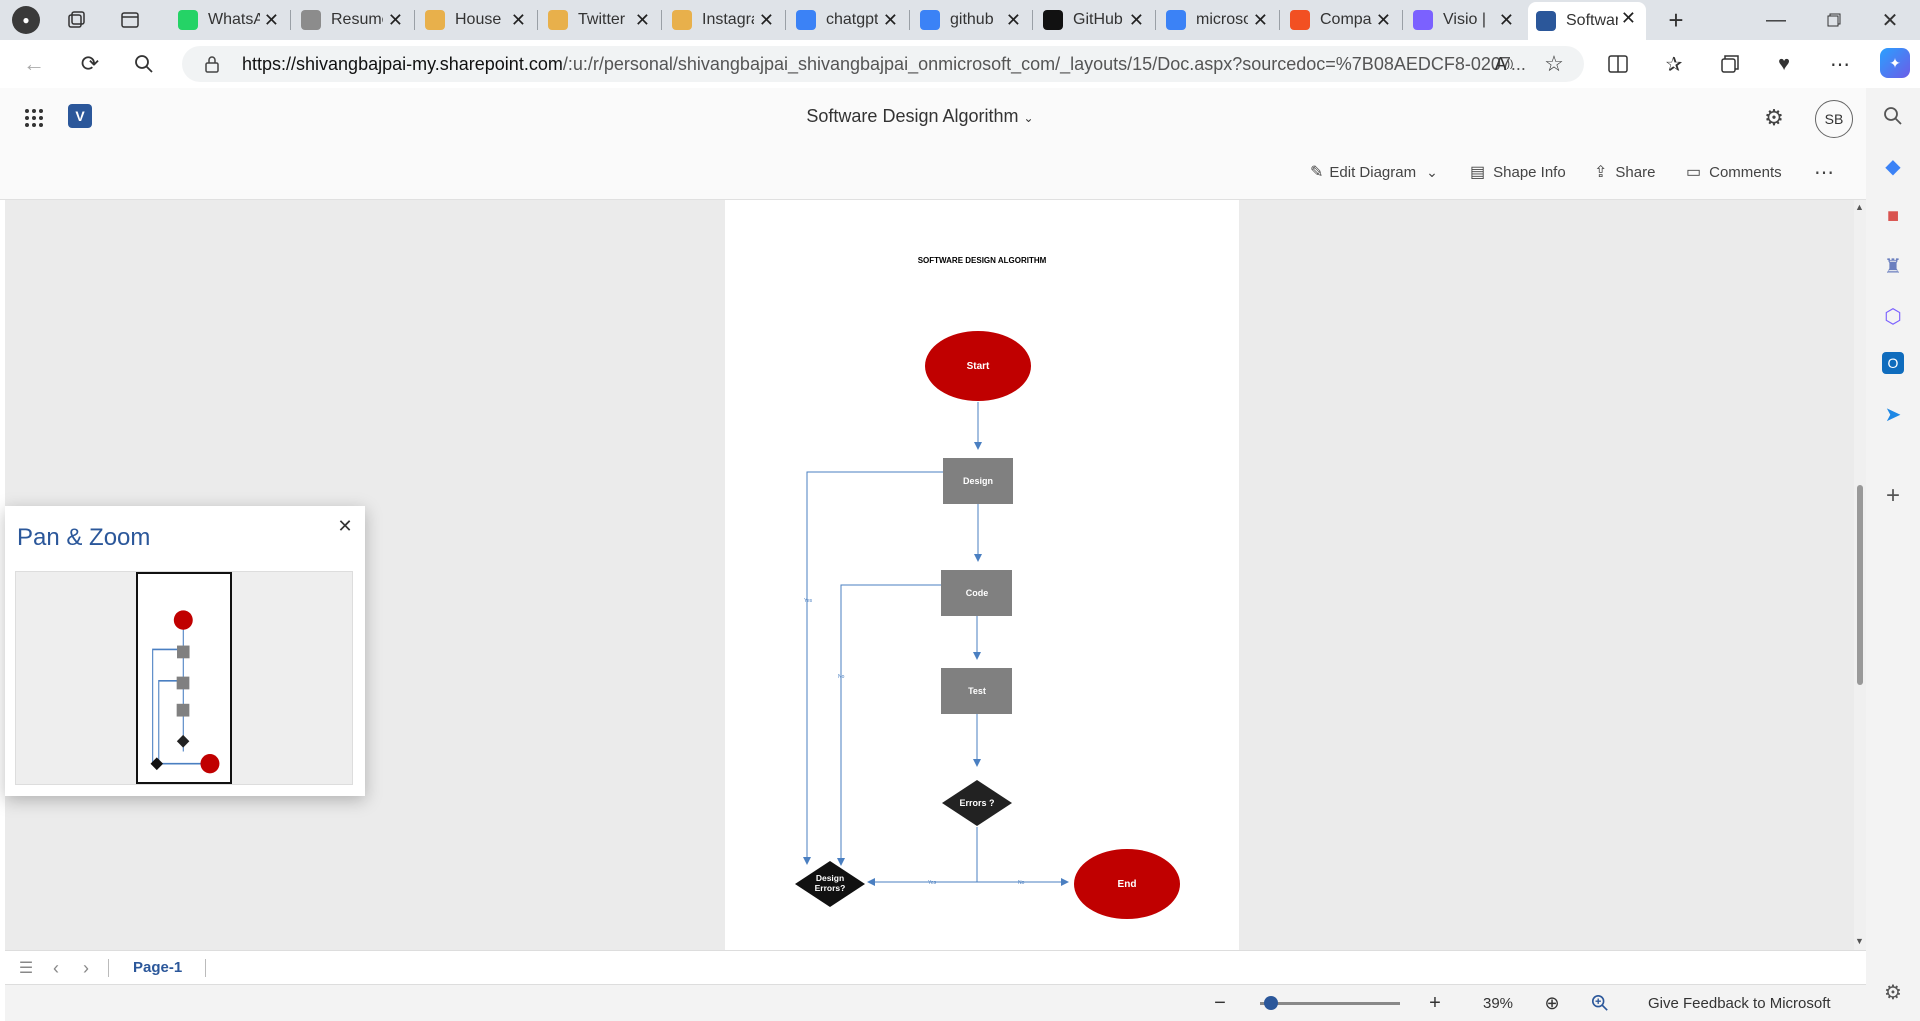 The height and width of the screenshot is (1021, 1920). What do you see at coordinates (1824, 172) in the screenshot?
I see `more-commands-button: ⋯` at bounding box center [1824, 172].